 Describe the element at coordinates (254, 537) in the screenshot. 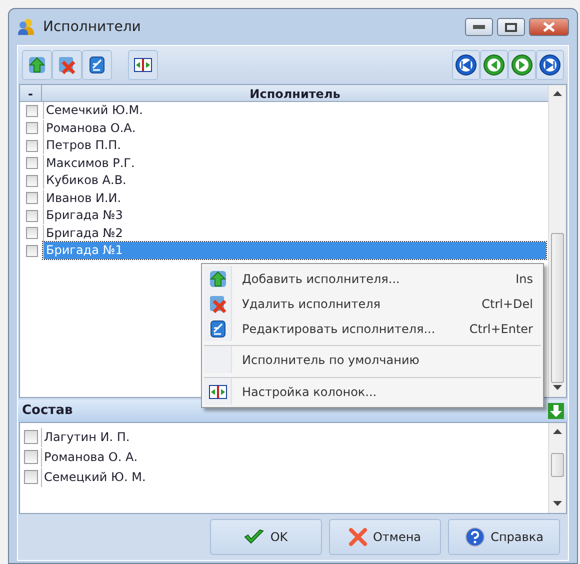

I see `check-icon` at that location.